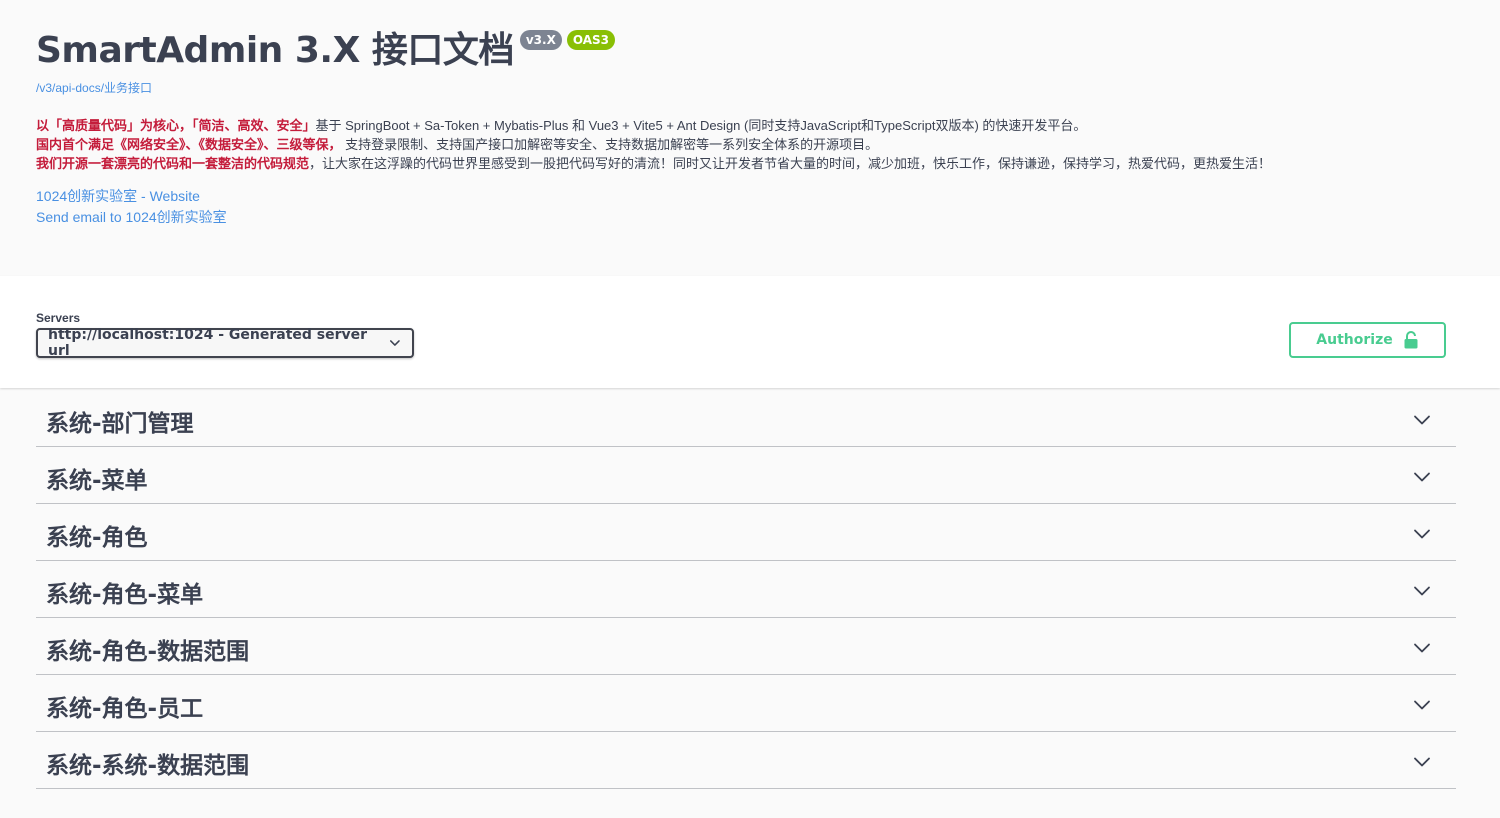 Image resolution: width=1500 pixels, height=818 pixels. Describe the element at coordinates (746, 760) in the screenshot. I see `tag-section: 系统-系统-数据范围` at that location.